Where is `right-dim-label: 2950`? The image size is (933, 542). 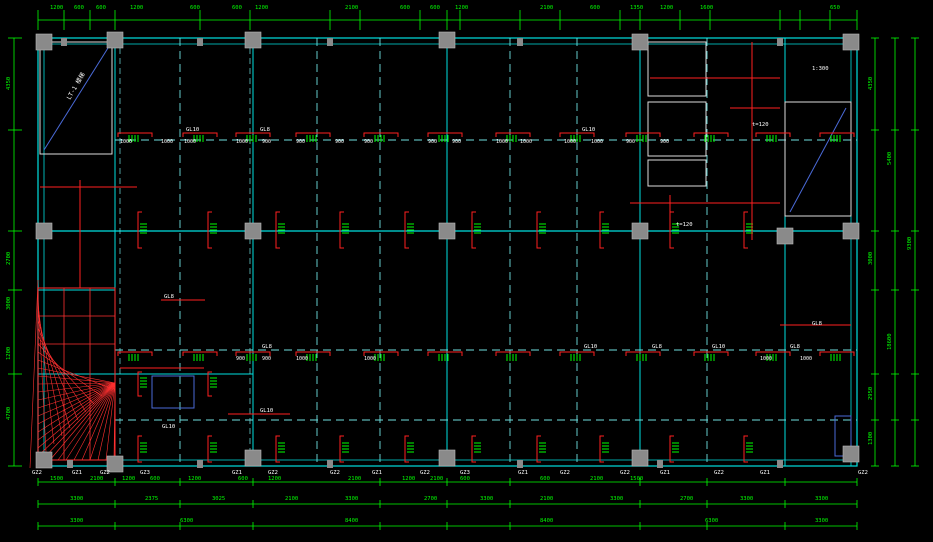 right-dim-label: 2950 is located at coordinates (871, 393).